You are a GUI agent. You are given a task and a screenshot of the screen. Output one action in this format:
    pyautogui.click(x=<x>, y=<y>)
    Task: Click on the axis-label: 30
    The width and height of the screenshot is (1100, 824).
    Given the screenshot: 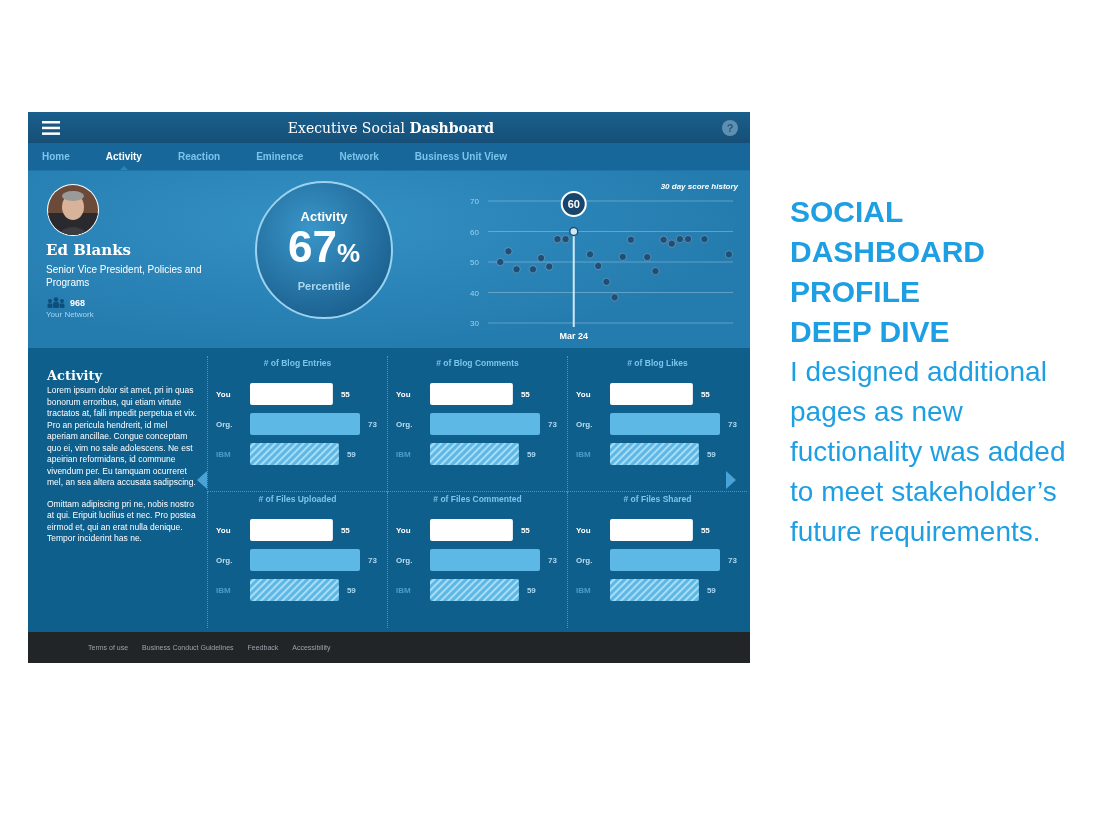 What is the action you would take?
    pyautogui.click(x=474, y=323)
    